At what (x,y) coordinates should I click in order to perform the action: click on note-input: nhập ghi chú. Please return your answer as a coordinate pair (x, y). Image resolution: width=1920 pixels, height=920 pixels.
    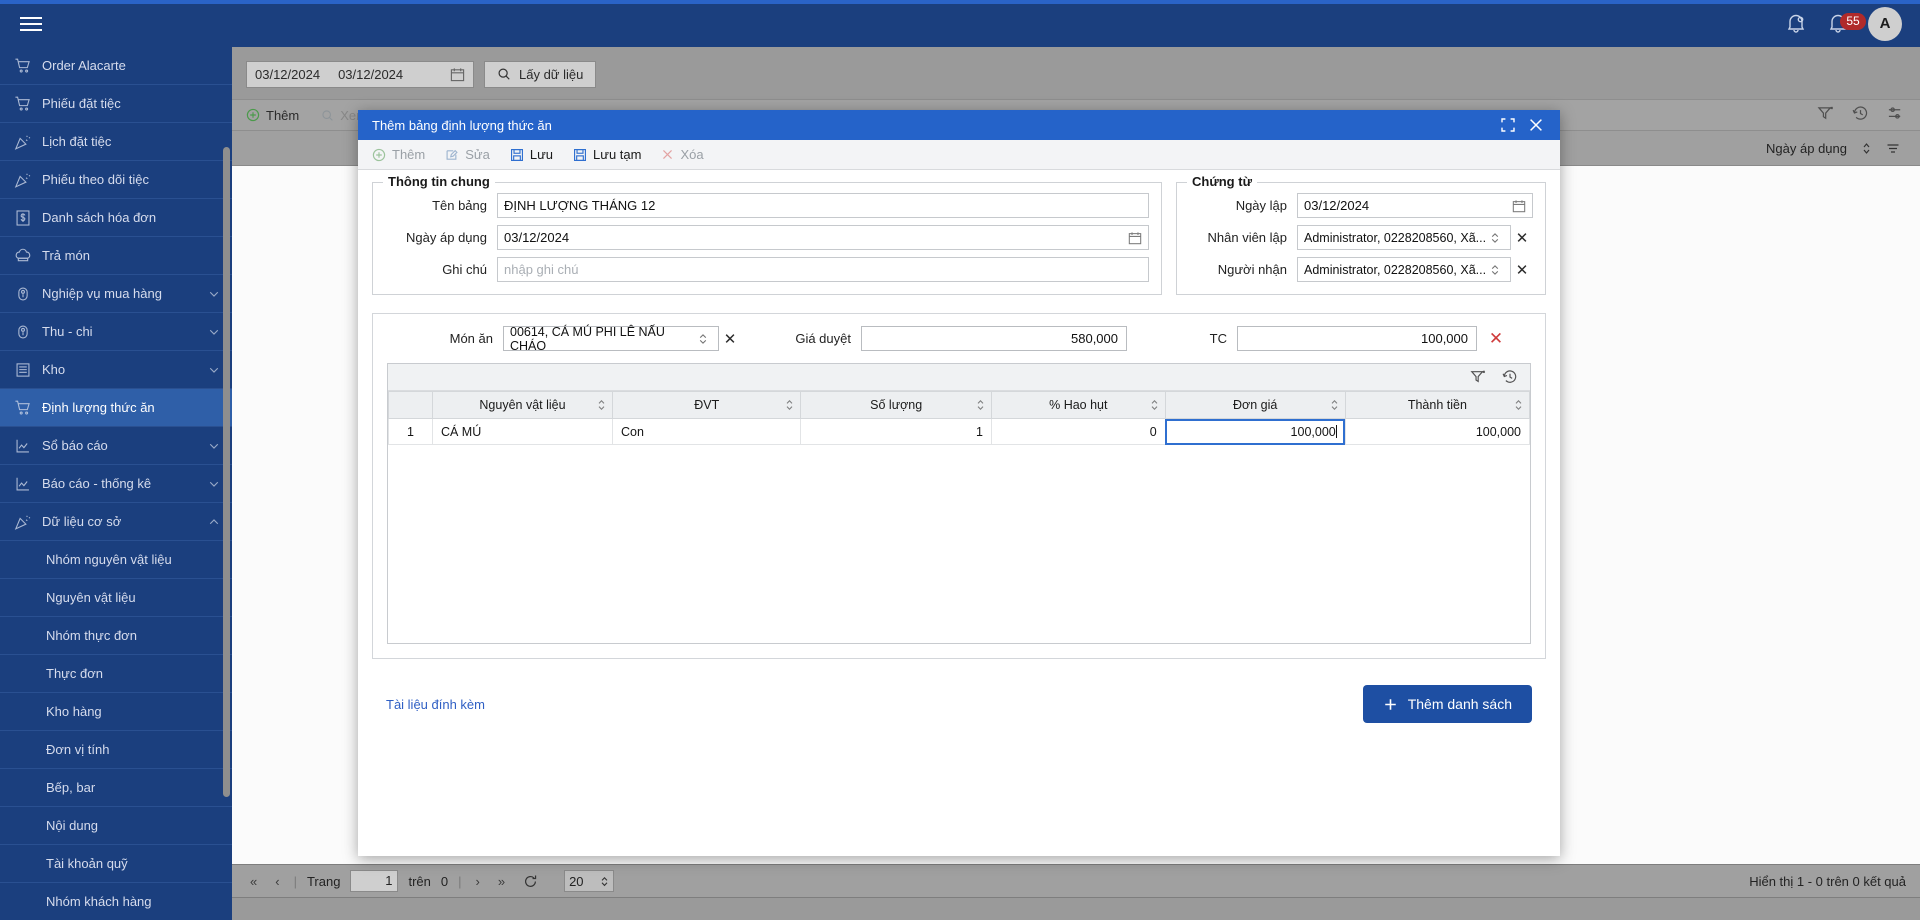
    Looking at the image, I should click on (823, 269).